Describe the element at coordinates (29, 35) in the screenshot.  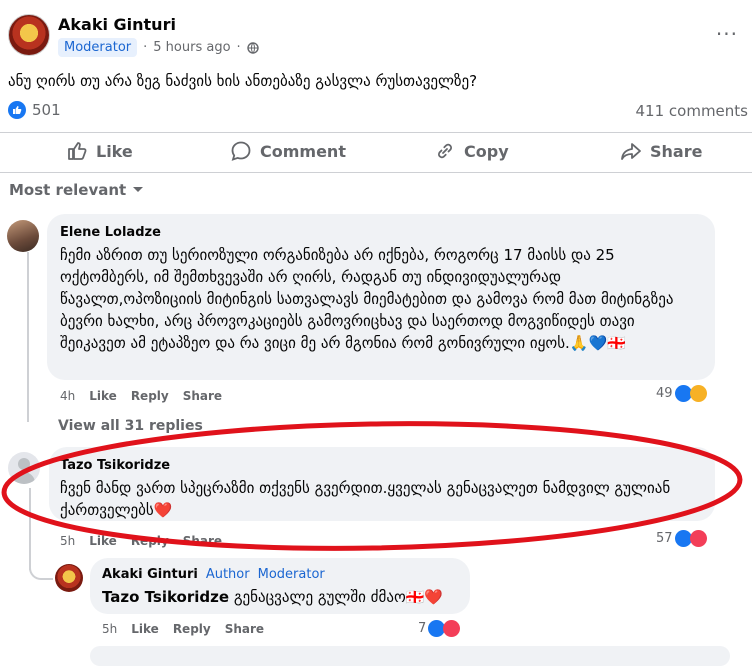
I see `author-avatar` at that location.